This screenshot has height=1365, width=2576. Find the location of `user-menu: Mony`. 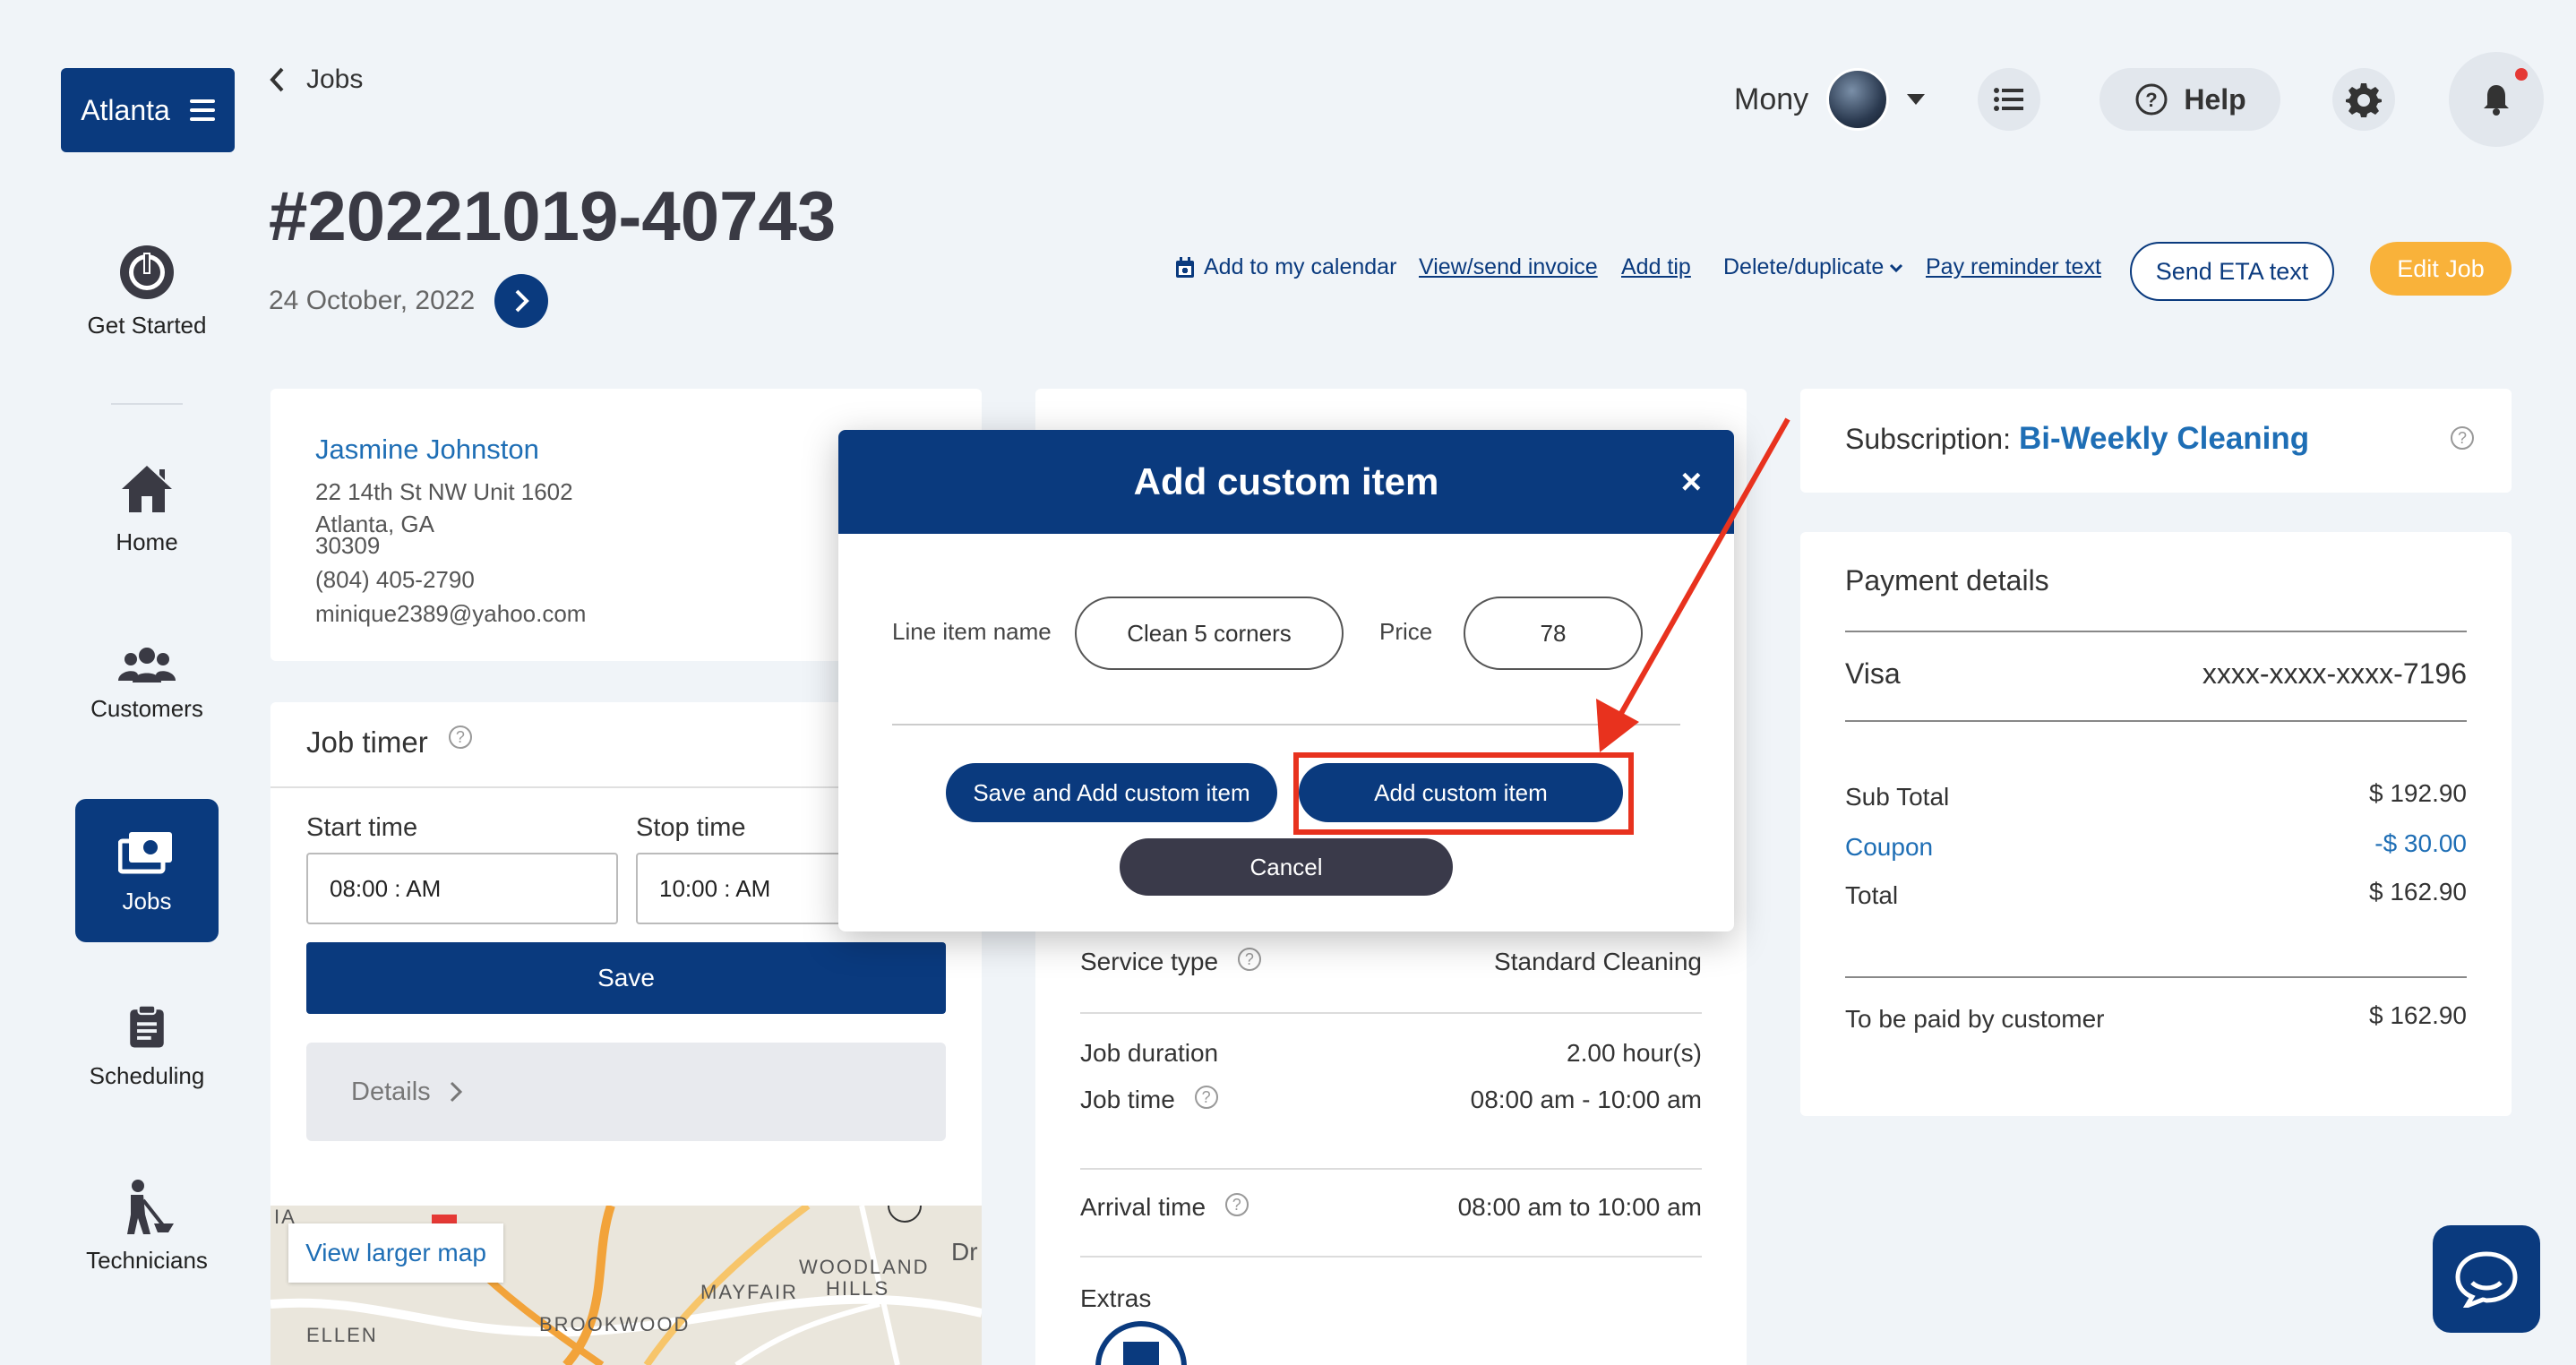

user-menu: Mony is located at coordinates (1830, 99).